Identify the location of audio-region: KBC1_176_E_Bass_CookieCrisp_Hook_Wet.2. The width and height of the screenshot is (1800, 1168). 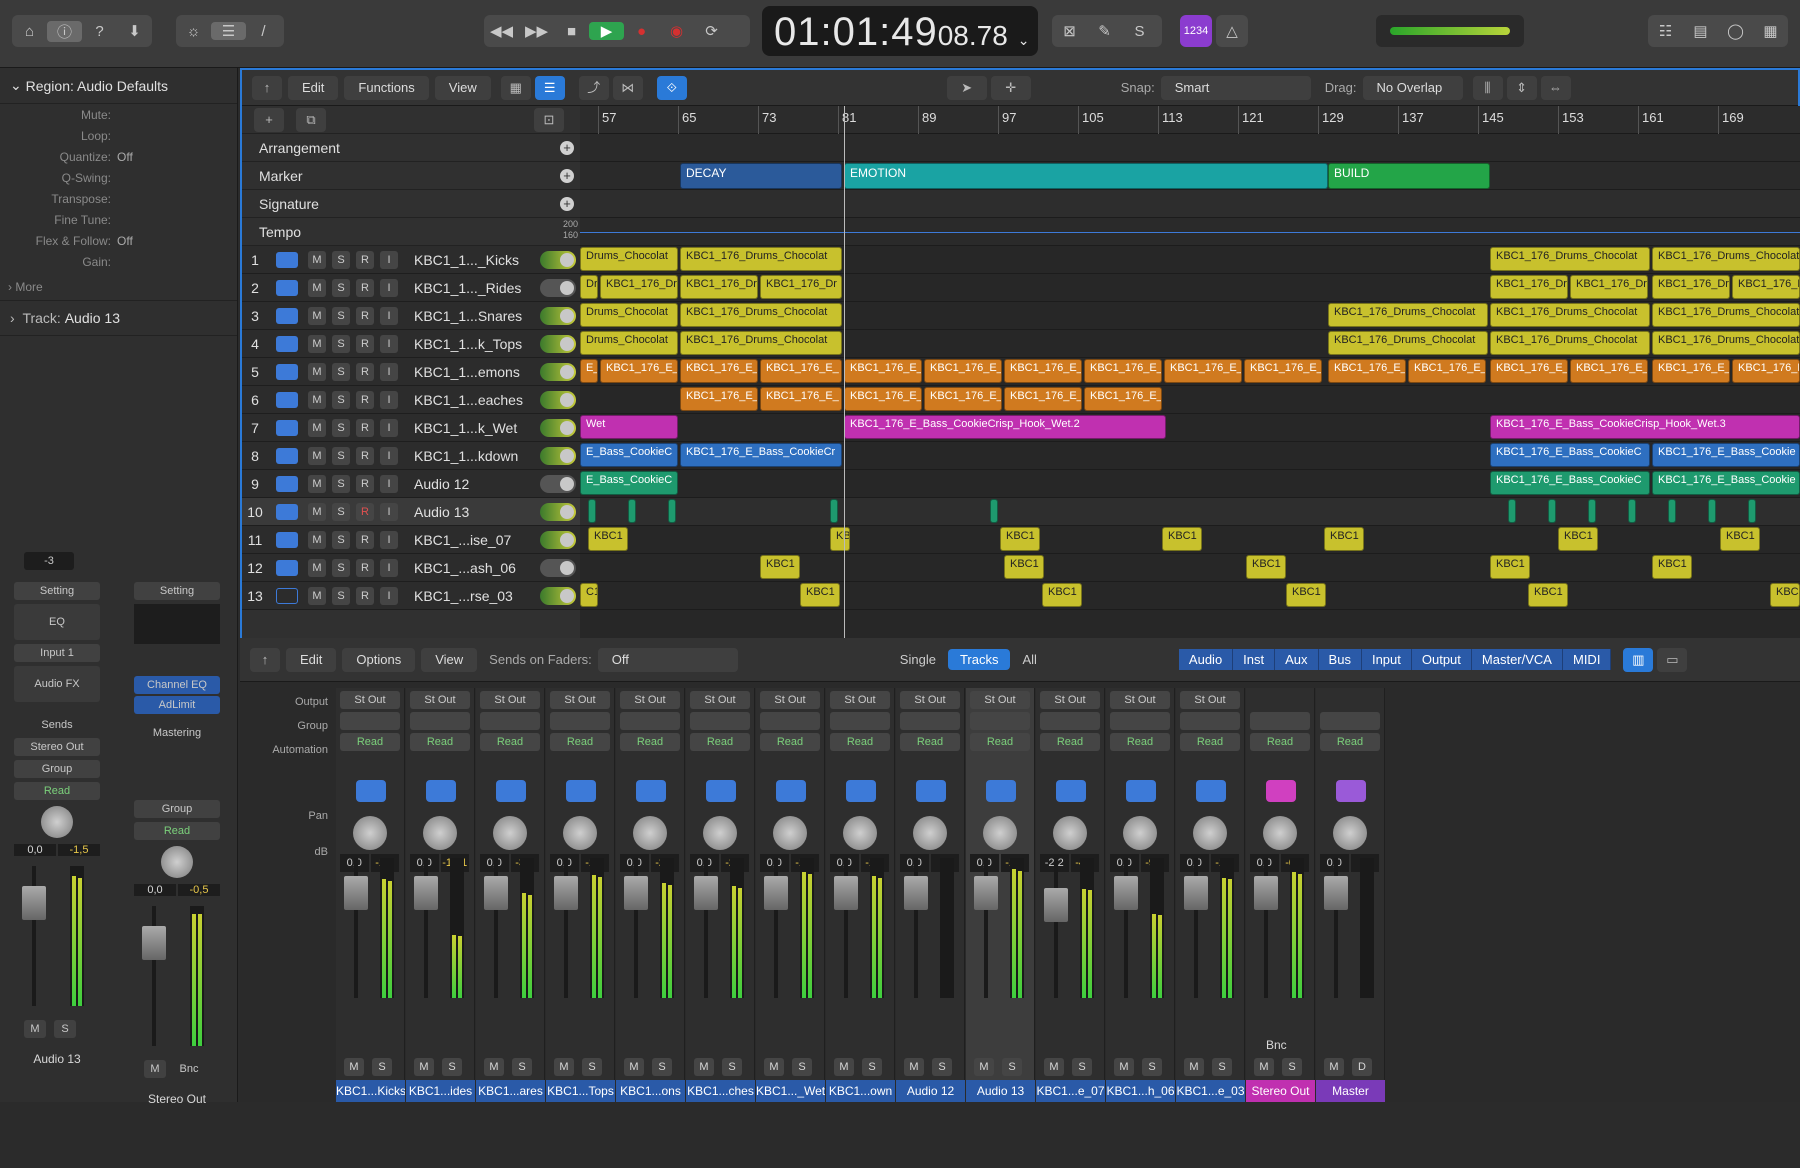
(1005, 427).